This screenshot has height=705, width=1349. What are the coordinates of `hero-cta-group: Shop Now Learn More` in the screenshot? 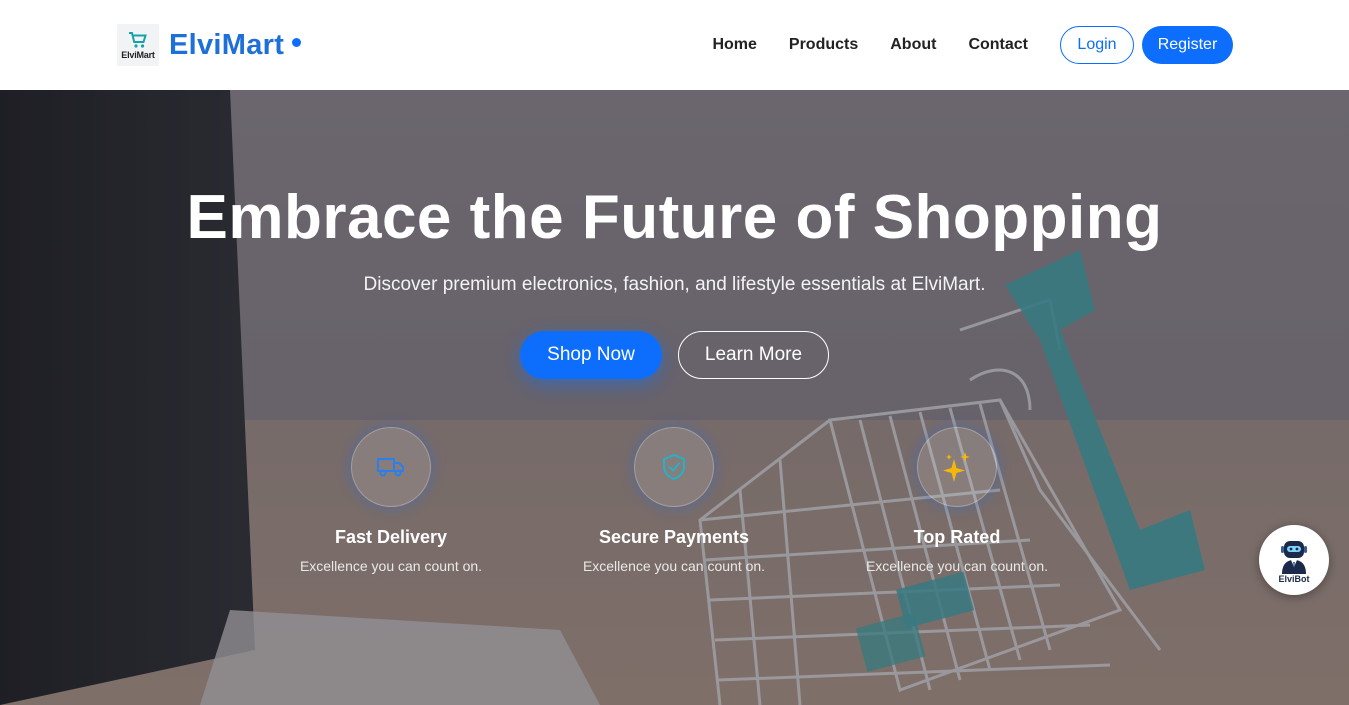 It's located at (674, 355).